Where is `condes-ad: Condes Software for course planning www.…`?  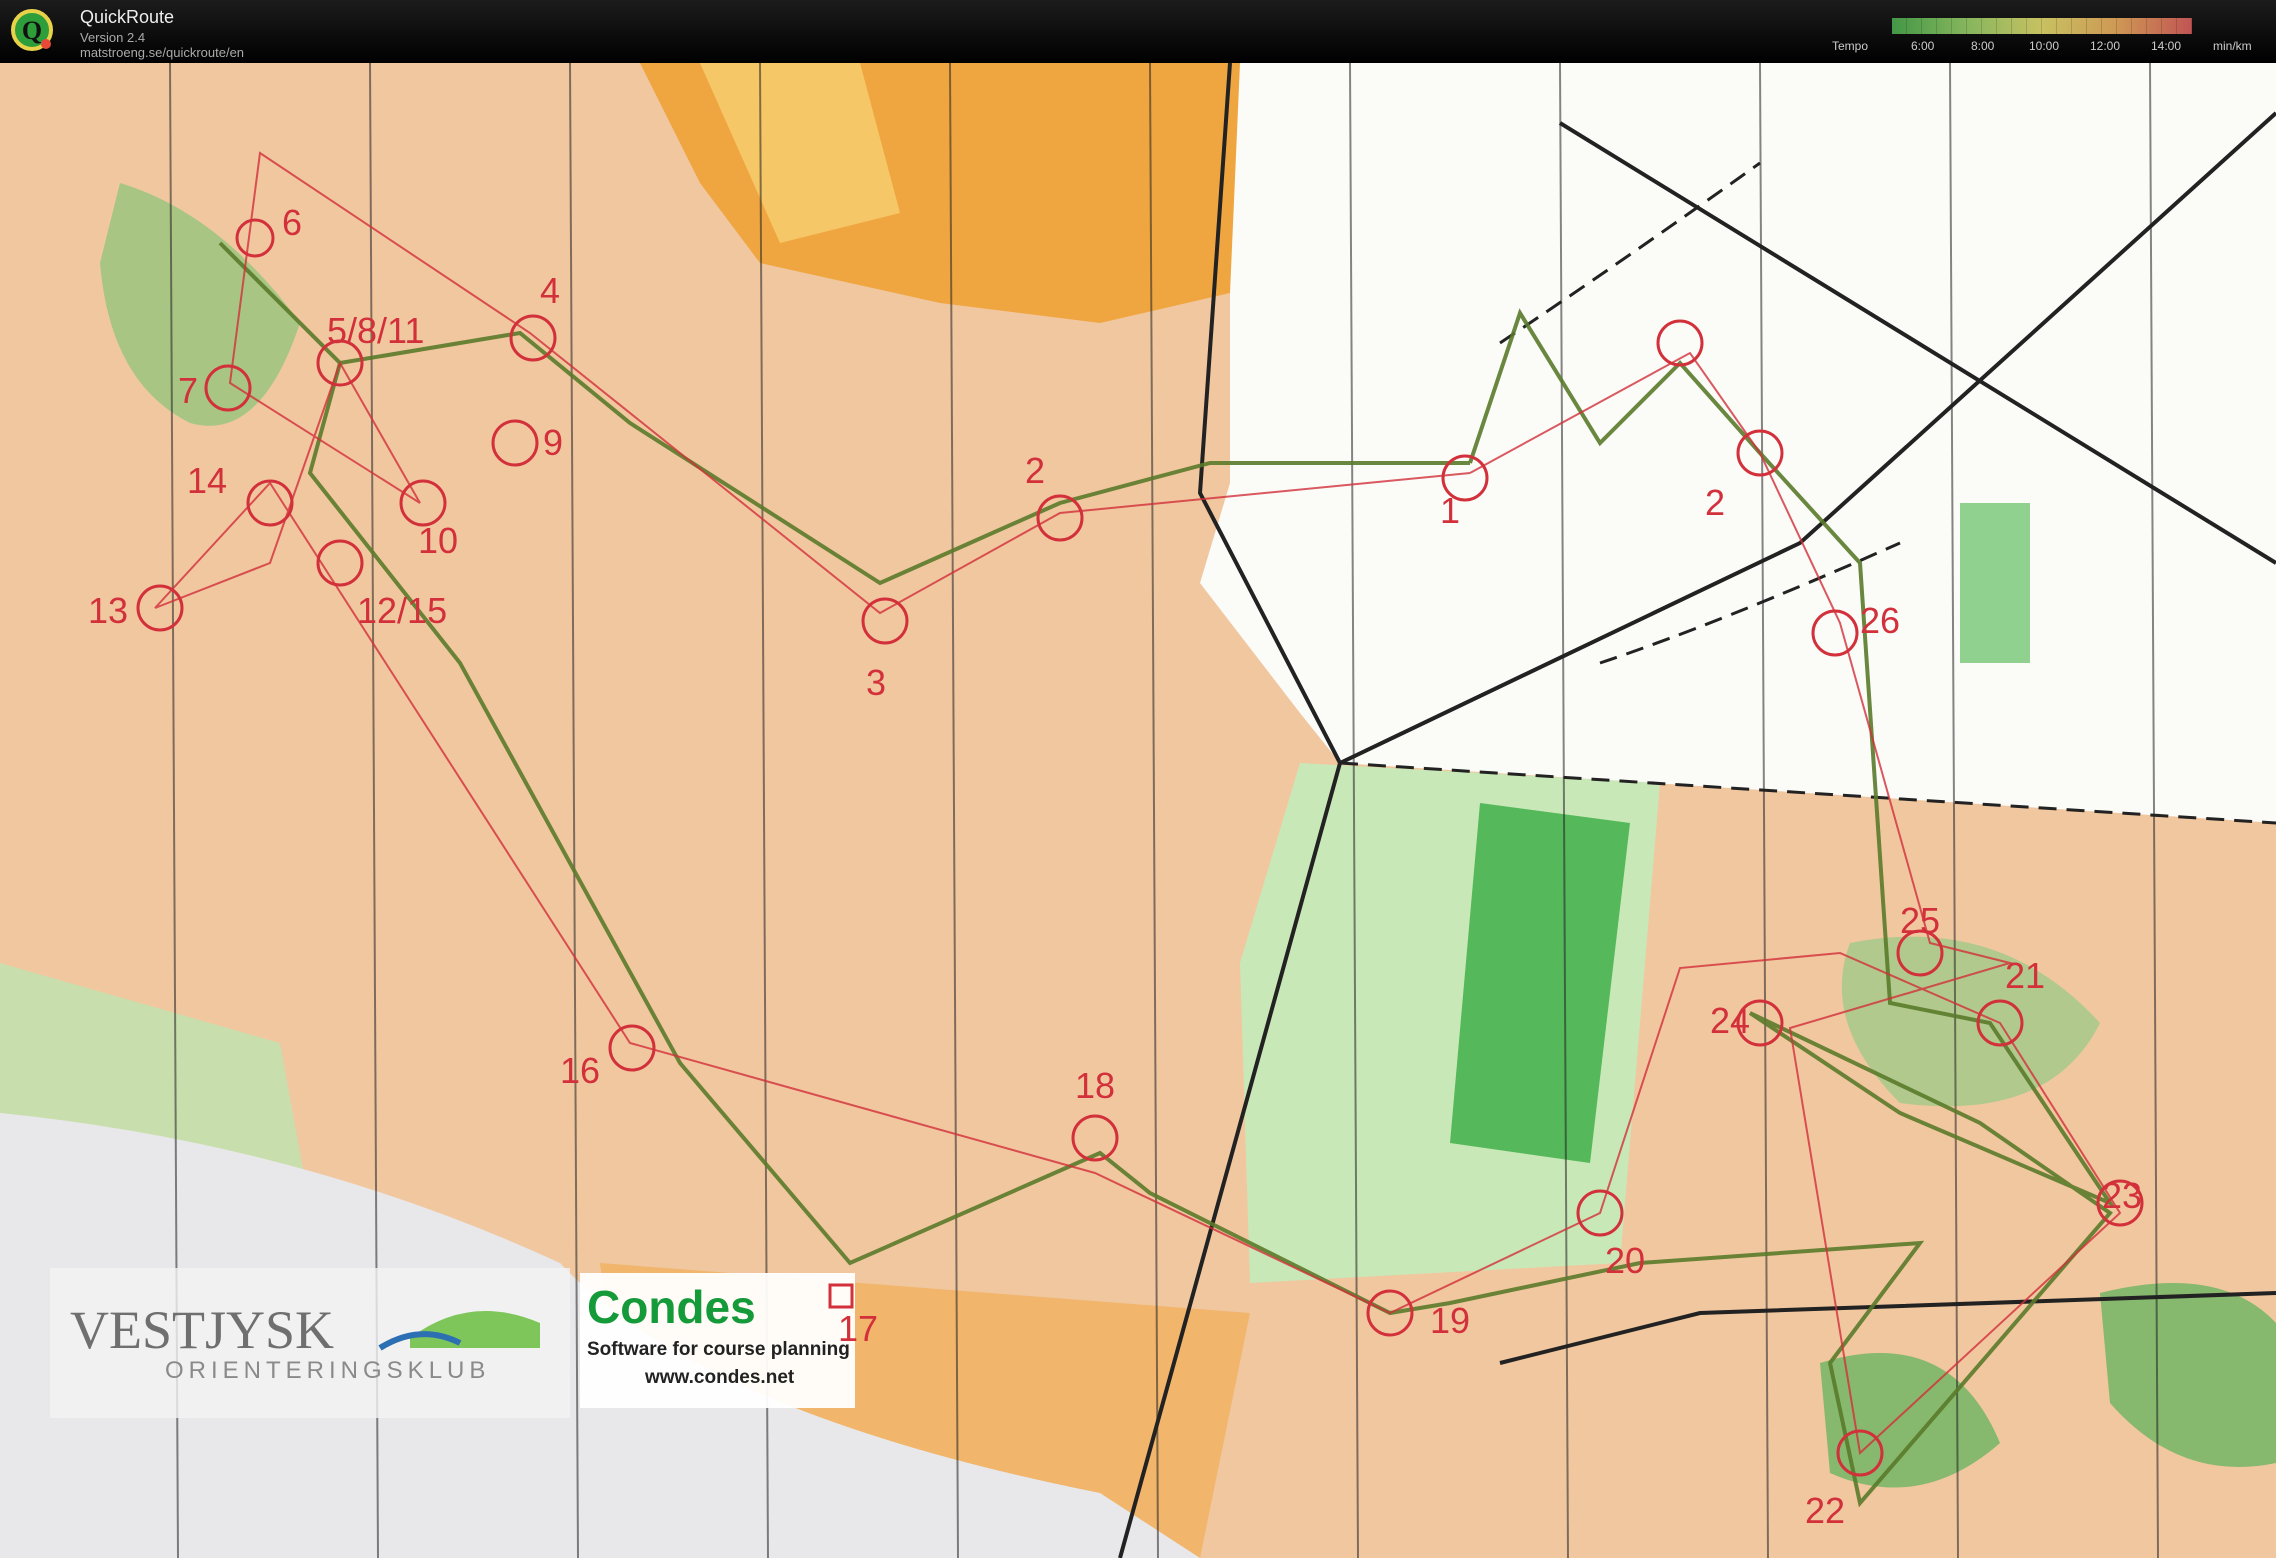 condes-ad: Condes Software for course planning www.… is located at coordinates (729, 1340).